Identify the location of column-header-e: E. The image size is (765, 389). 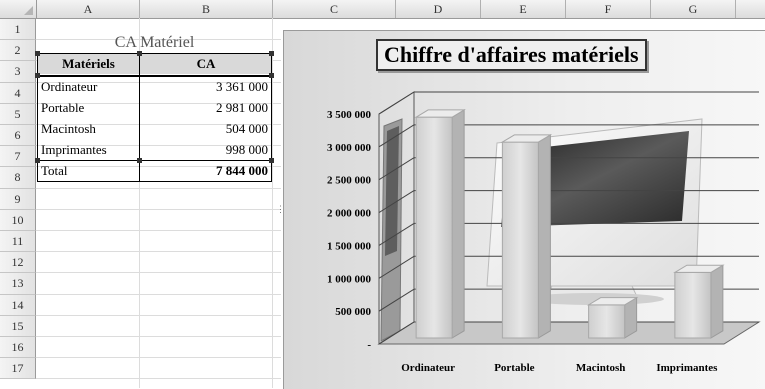
(523, 9).